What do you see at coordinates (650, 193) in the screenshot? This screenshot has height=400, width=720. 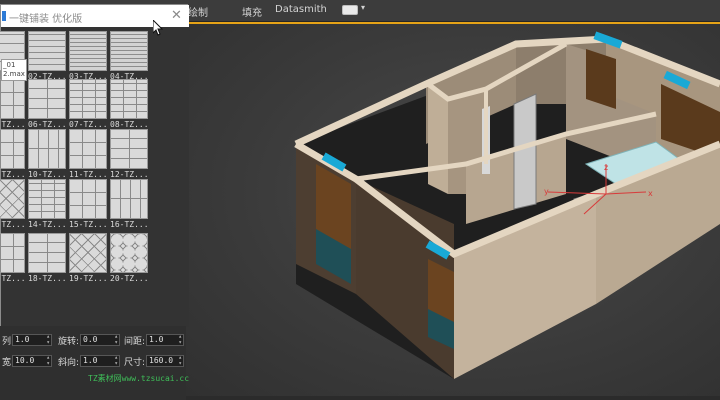 I see `axis-label-x: x` at bounding box center [650, 193].